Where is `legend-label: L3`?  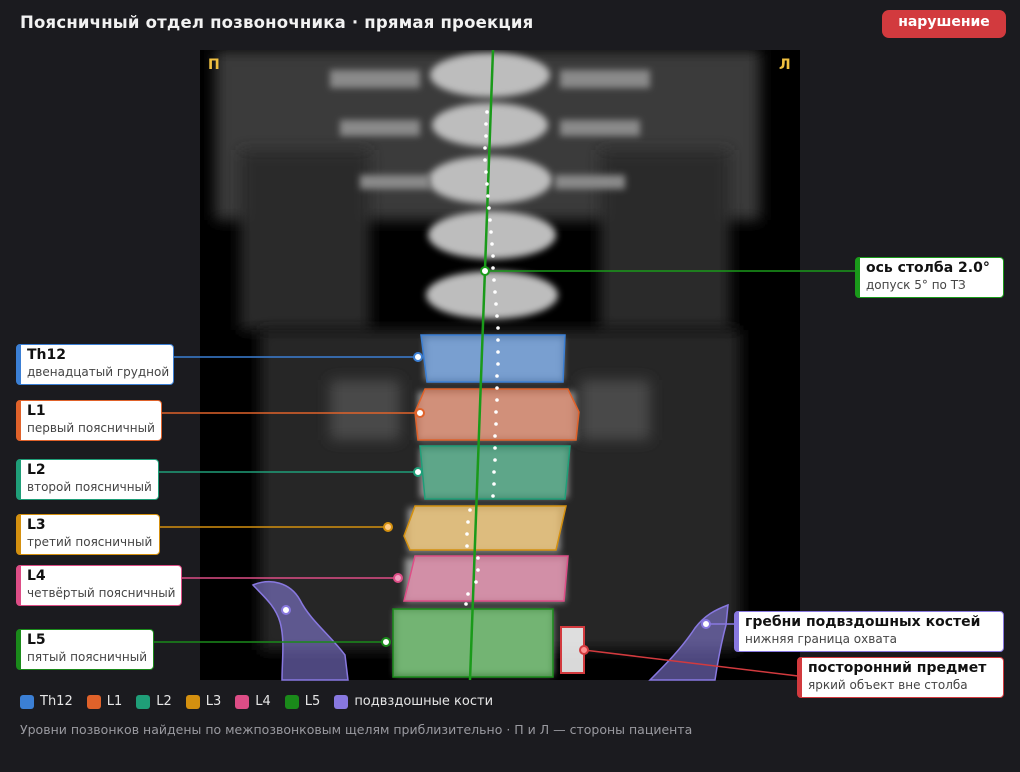
legend-label: L3 is located at coordinates (213, 701).